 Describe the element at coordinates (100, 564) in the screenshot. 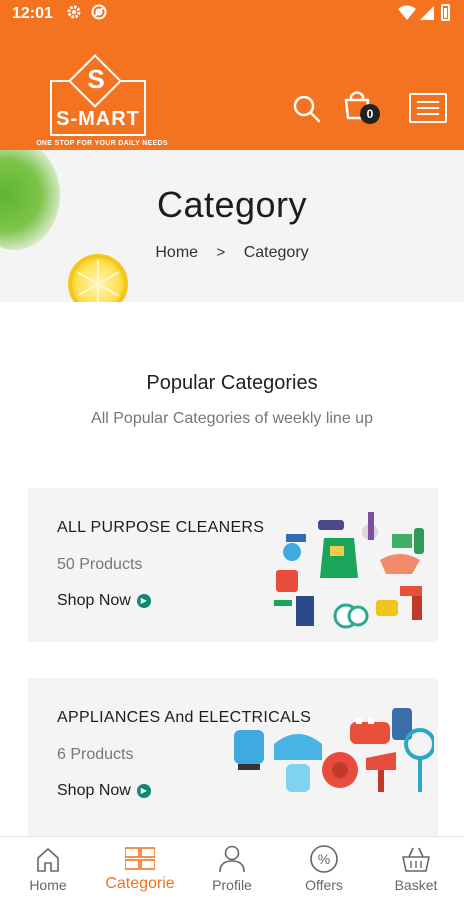

I see `category-count: 50 Products` at that location.